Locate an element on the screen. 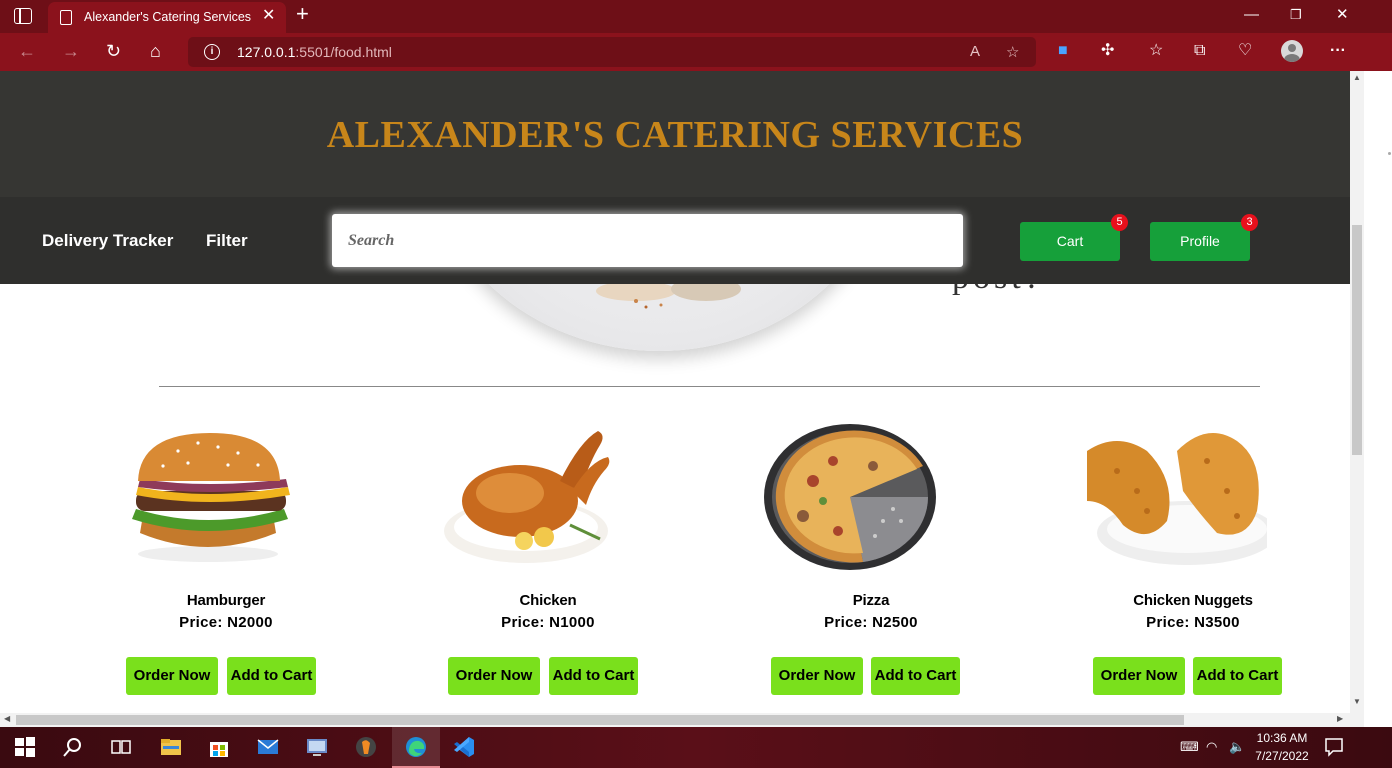  clock-time: 10:36 AM is located at coordinates (1282, 738).